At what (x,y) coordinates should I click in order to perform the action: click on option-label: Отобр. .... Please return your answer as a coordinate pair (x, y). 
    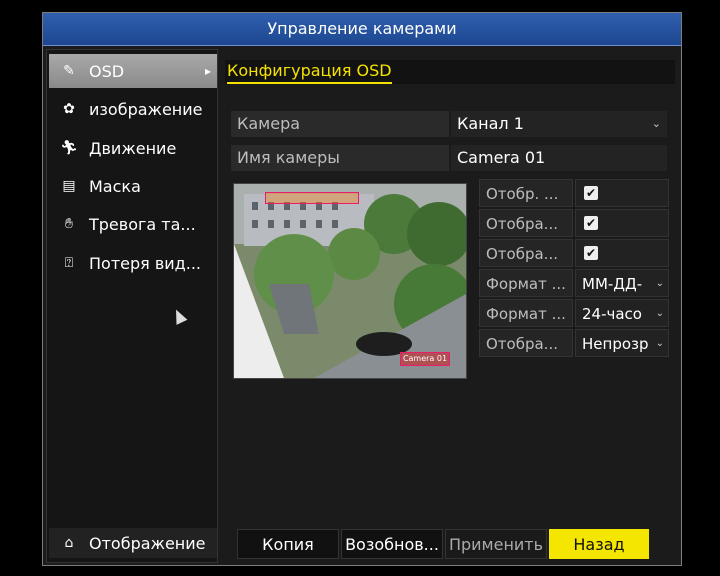
    Looking at the image, I should click on (526, 193).